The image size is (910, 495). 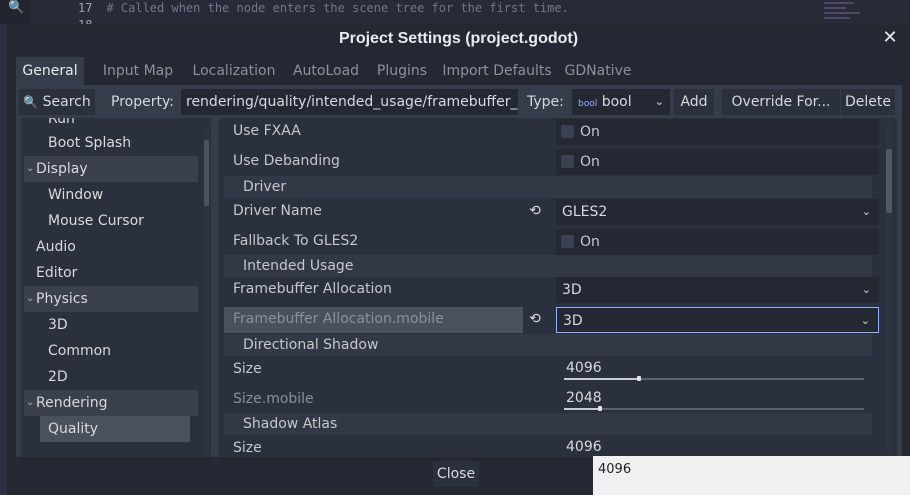 What do you see at coordinates (73, 429) in the screenshot?
I see `tree-item-label: Quality` at bounding box center [73, 429].